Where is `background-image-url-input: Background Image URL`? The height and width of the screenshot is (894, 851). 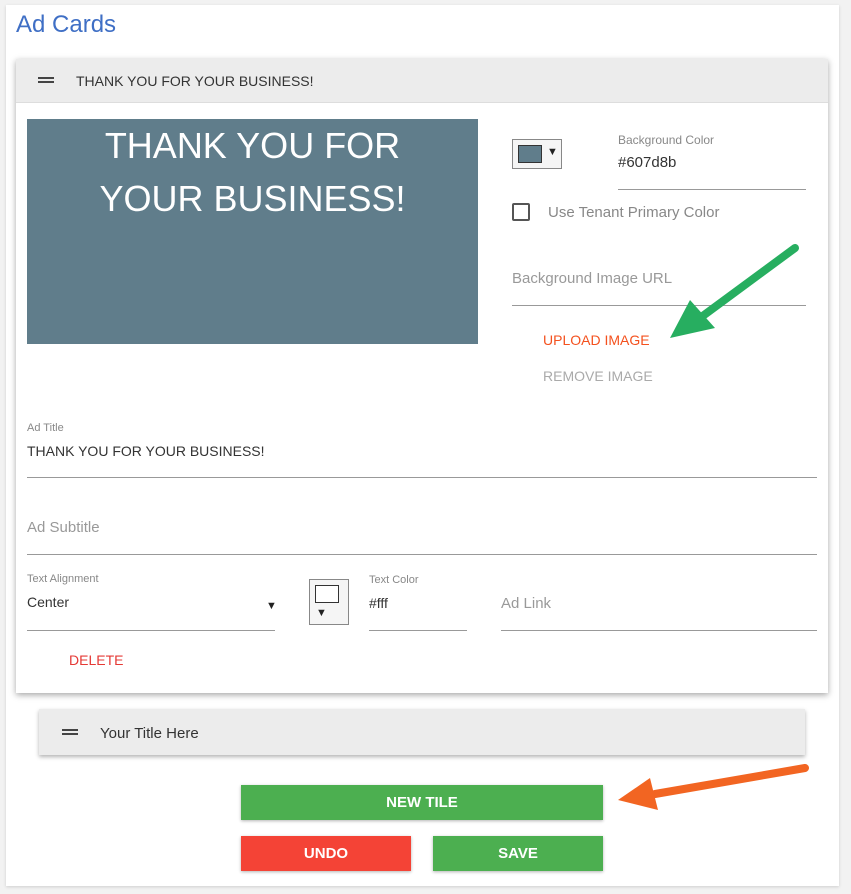 background-image-url-input: Background Image URL is located at coordinates (592, 278).